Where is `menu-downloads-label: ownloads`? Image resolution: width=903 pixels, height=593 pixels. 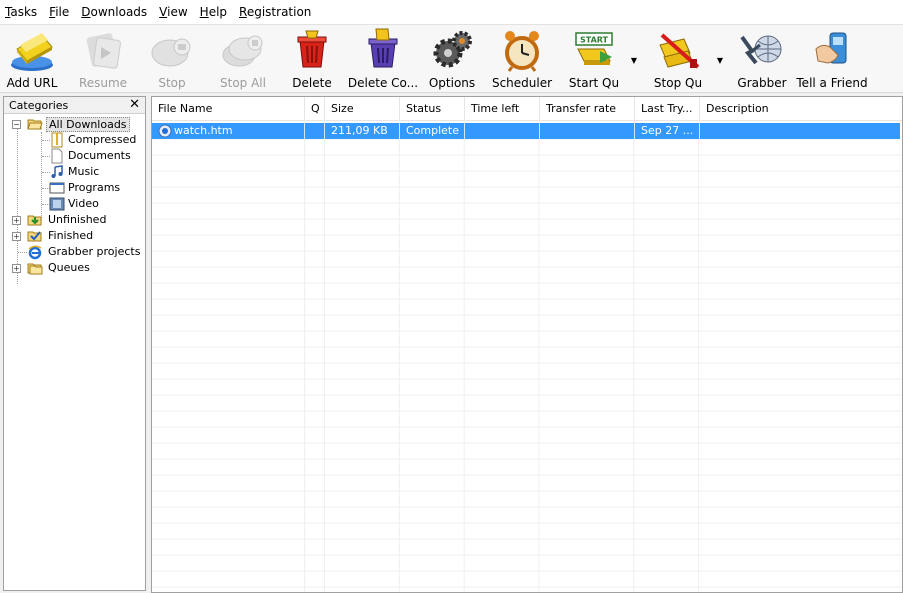 menu-downloads-label: ownloads is located at coordinates (119, 11).